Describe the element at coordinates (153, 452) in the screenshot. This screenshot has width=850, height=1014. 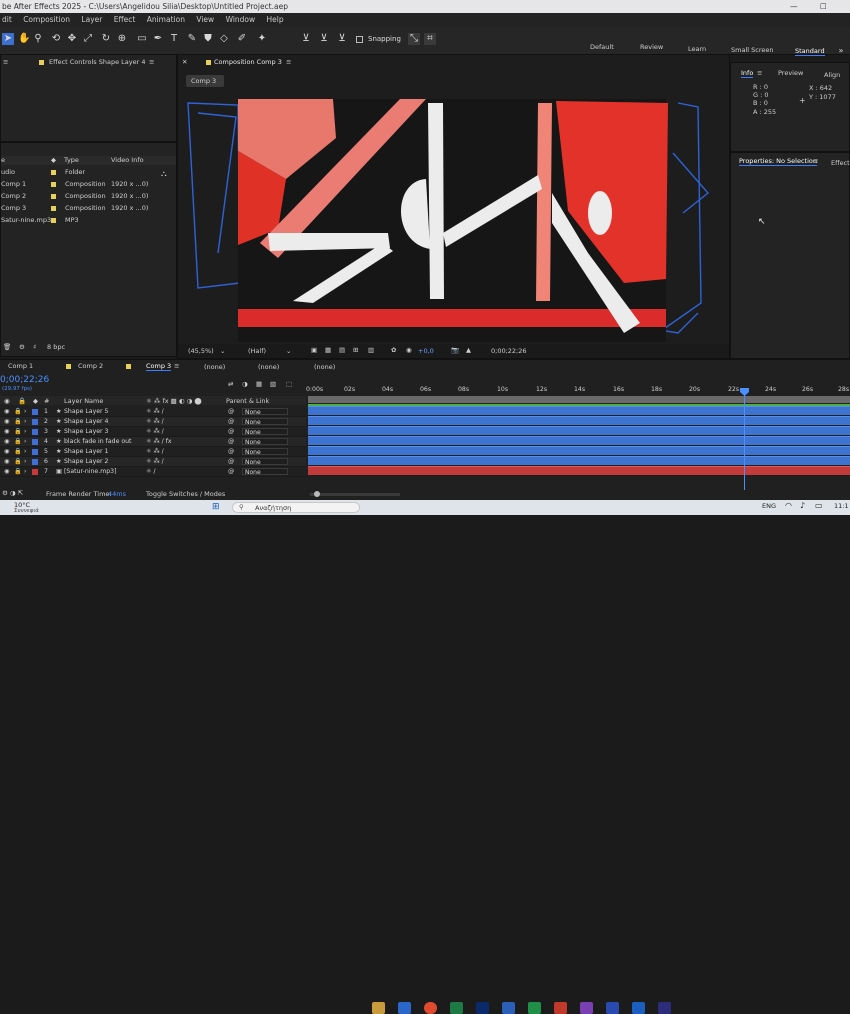
I see `table-row: ◉ 🔒 › 5 ★ Shape Layer 1 ⚛ ⁂ ∕ @ None` at that location.